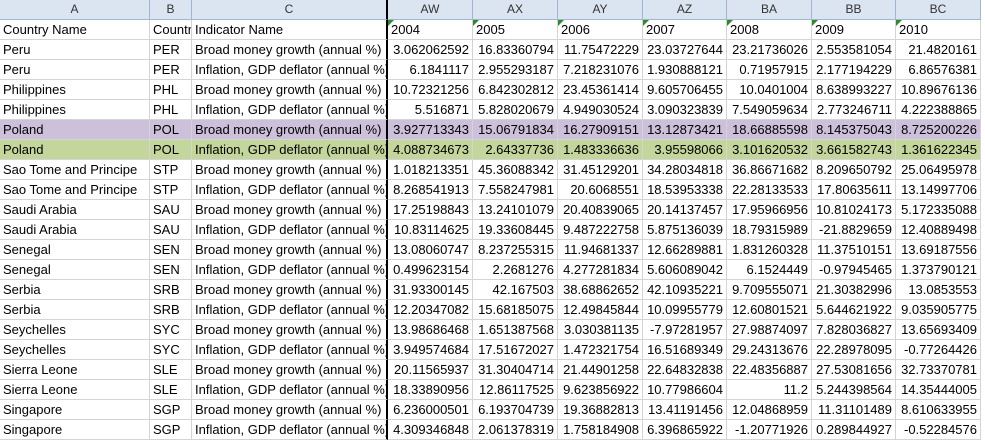  I want to click on column-header-az: AZ, so click(685, 10).